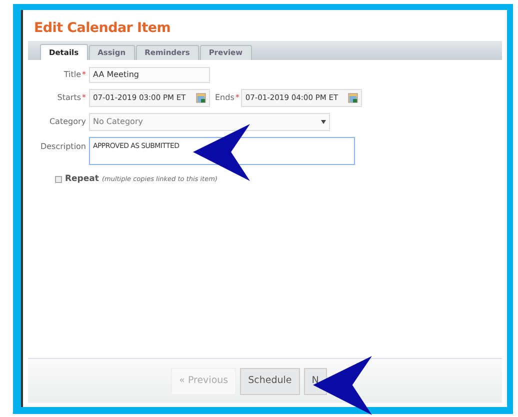 The width and height of the screenshot is (518, 417). What do you see at coordinates (343, 386) in the screenshot?
I see `pointer-arrow` at bounding box center [343, 386].